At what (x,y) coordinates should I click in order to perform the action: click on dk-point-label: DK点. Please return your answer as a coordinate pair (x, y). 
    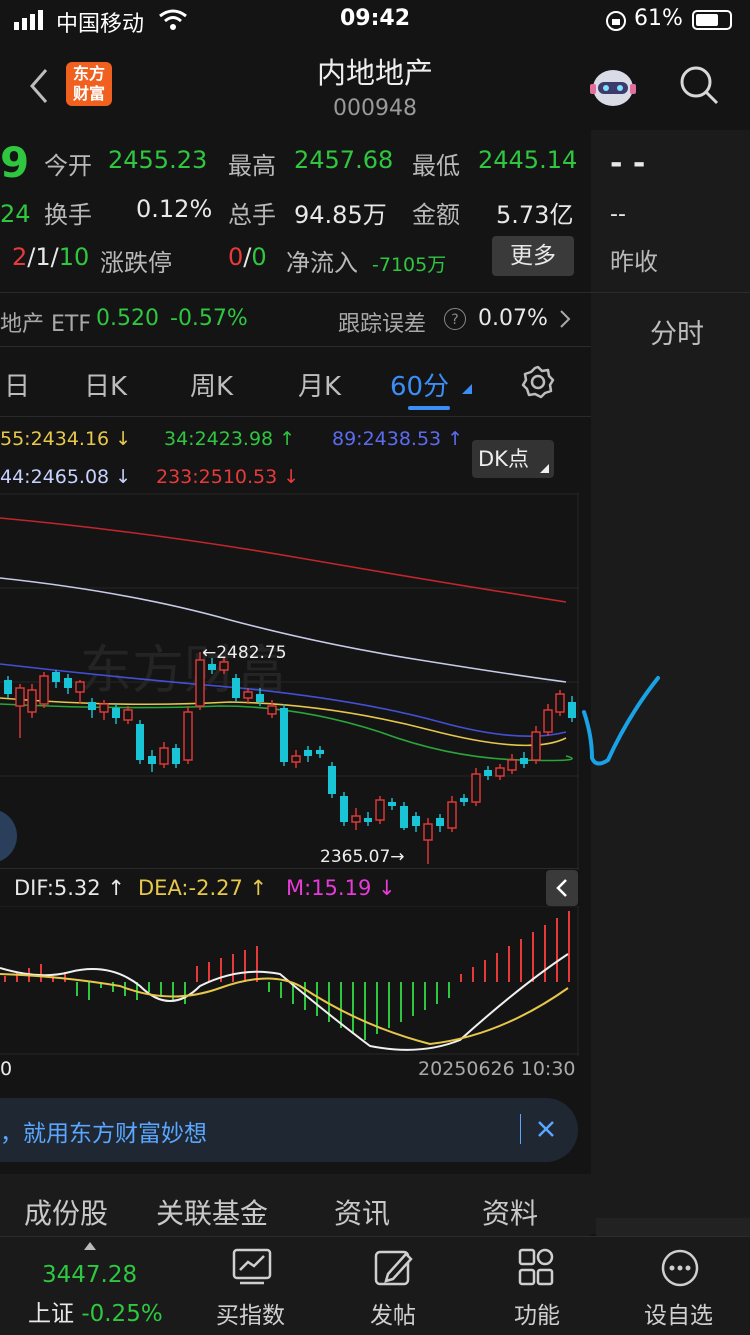
    Looking at the image, I should click on (503, 459).